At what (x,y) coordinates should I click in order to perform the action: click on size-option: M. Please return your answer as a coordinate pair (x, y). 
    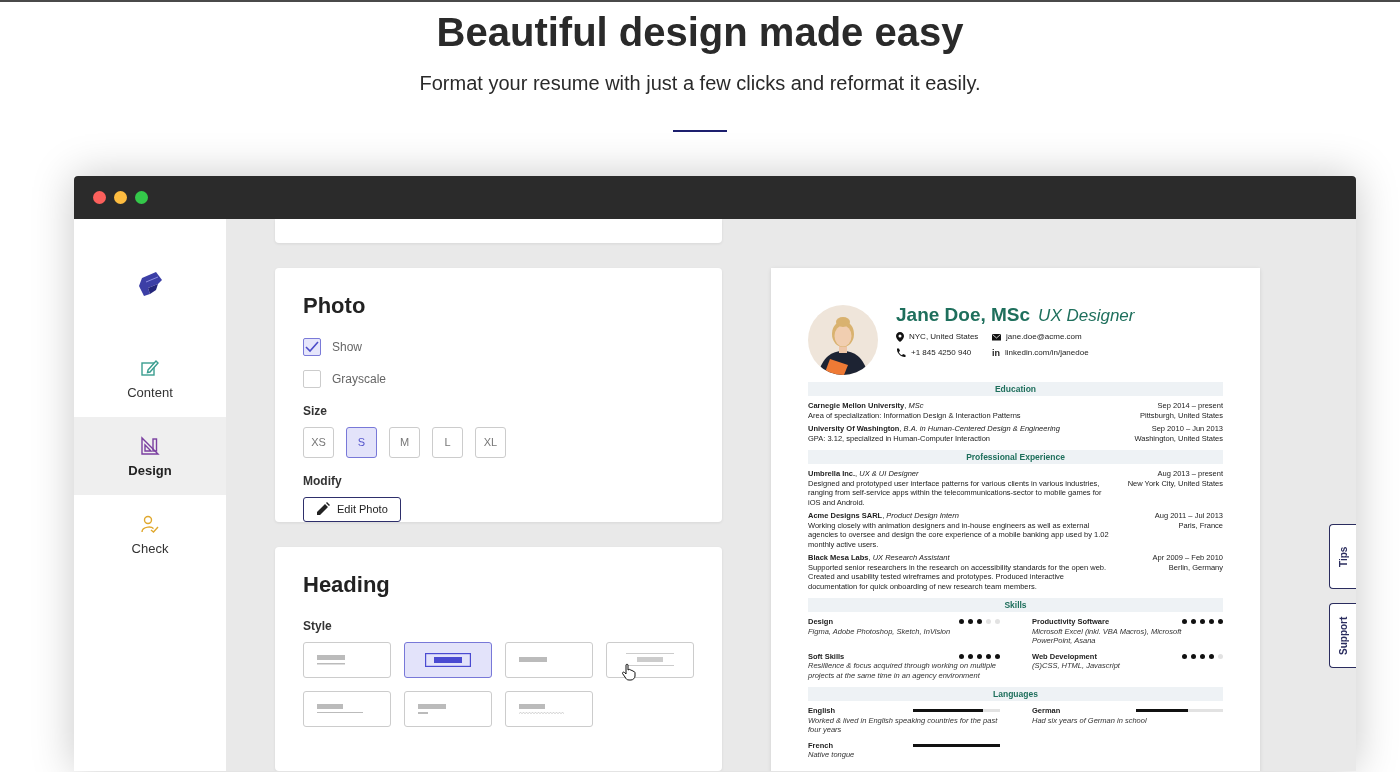
    Looking at the image, I should click on (404, 442).